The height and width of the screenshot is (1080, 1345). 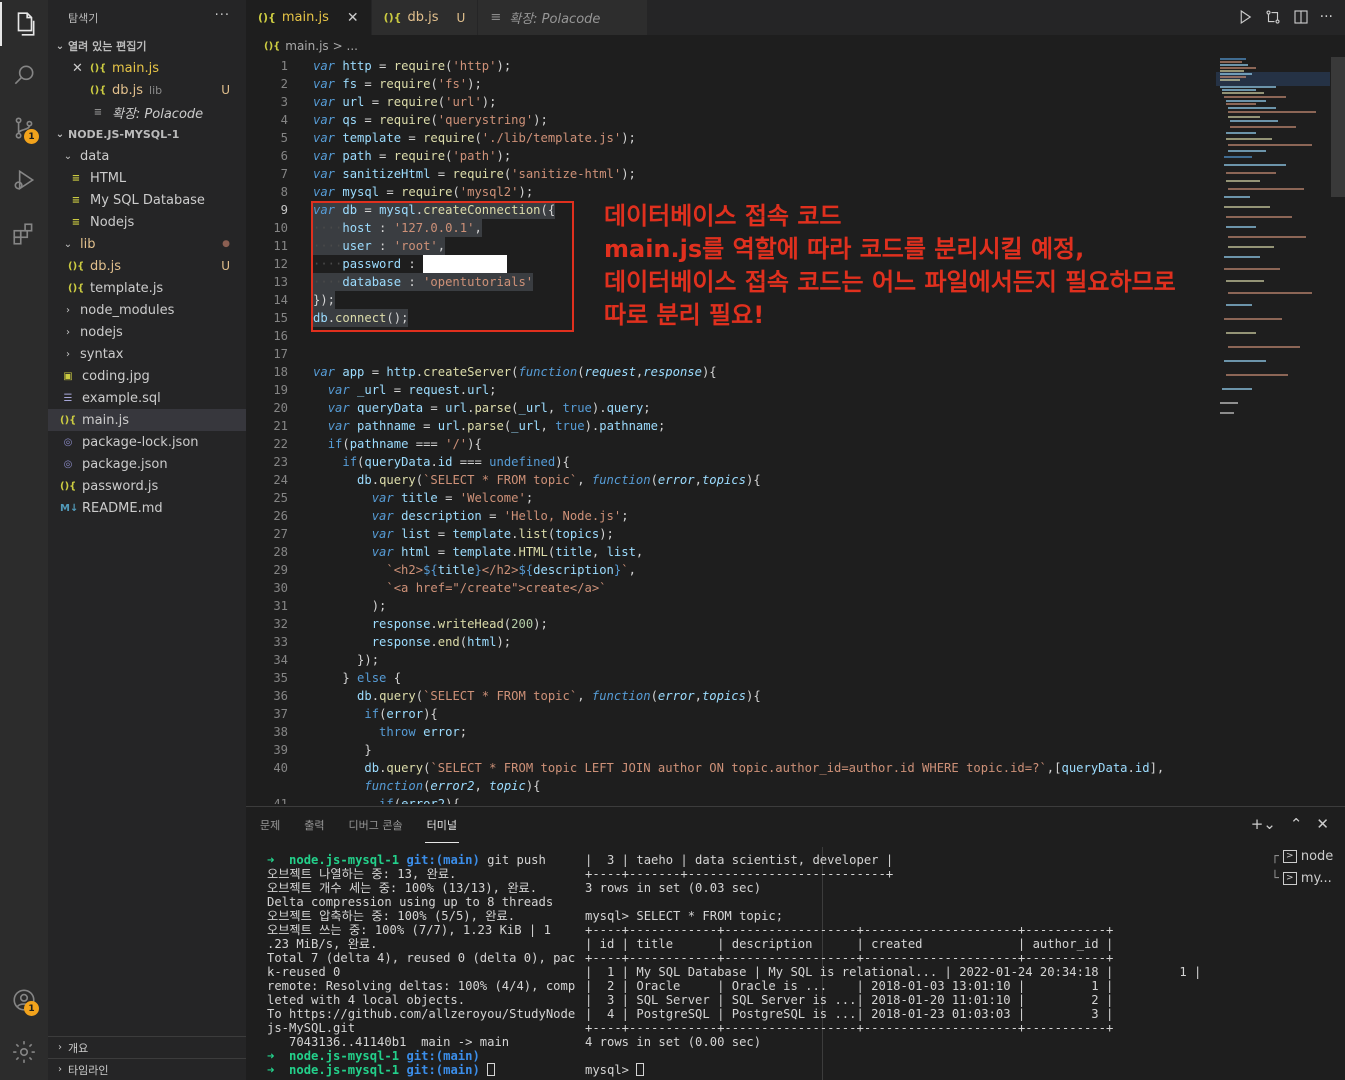 I want to click on tree-file-coding: ▣ coding.jpg, so click(x=147, y=376).